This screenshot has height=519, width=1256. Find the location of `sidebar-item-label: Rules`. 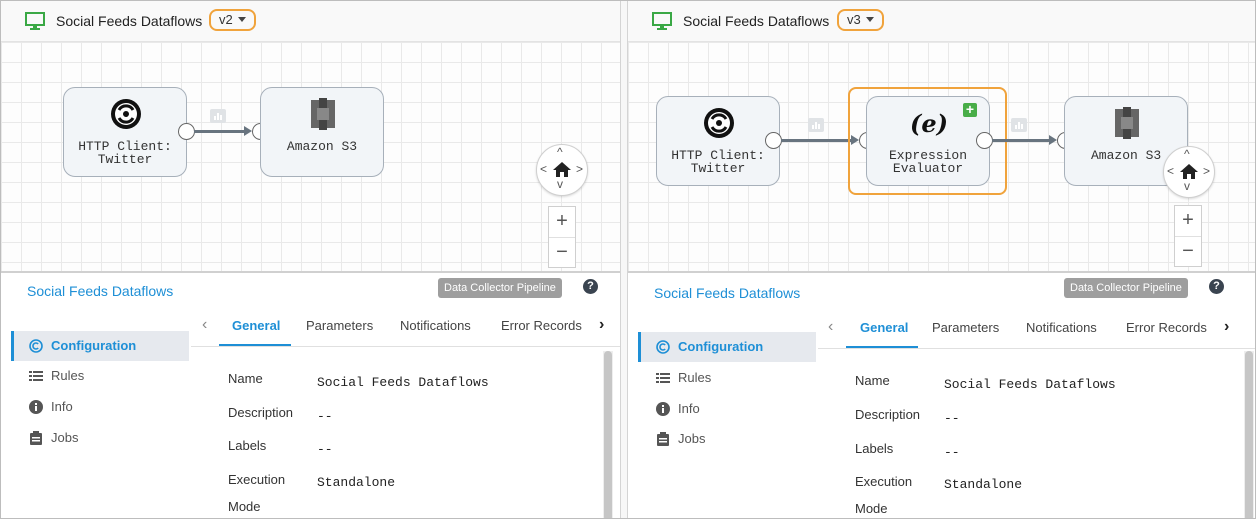

sidebar-item-label: Rules is located at coordinates (68, 375).